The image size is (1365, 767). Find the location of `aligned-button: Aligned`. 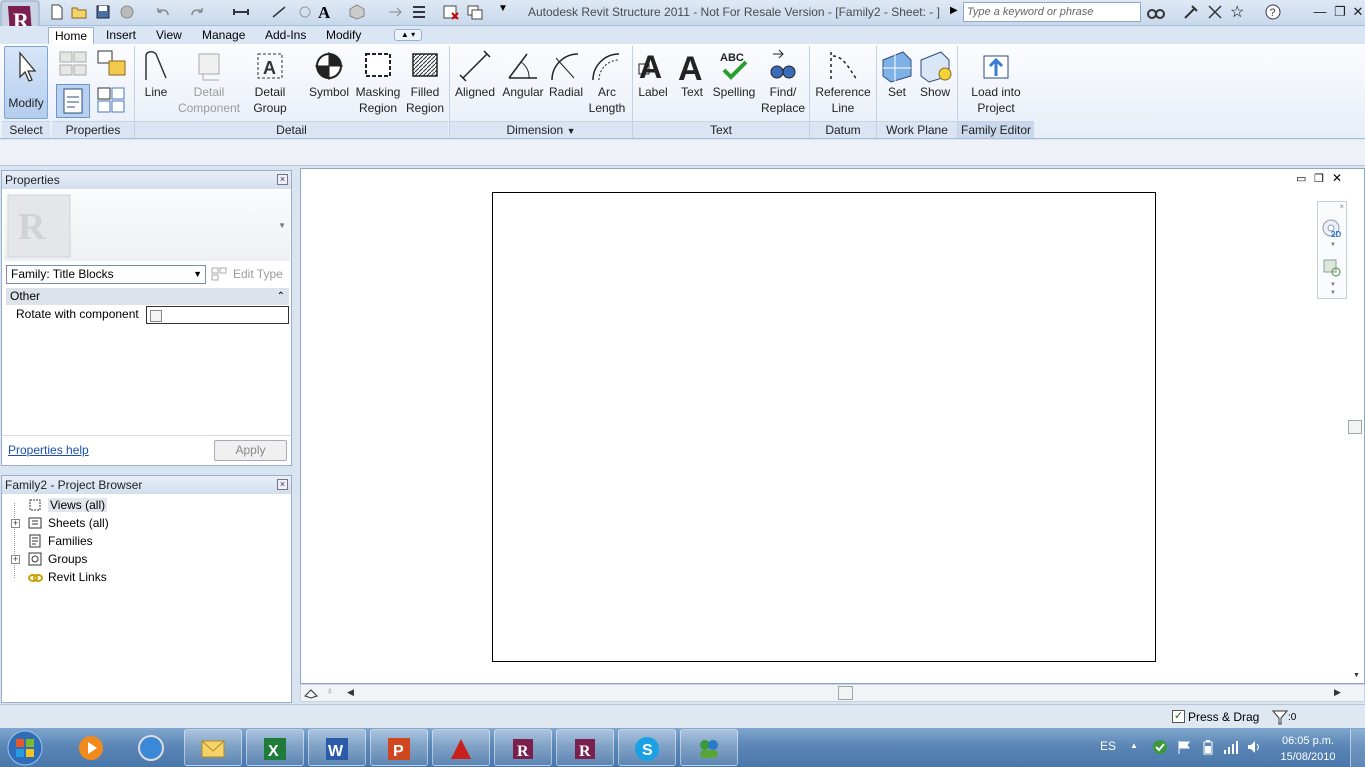

aligned-button: Aligned is located at coordinates (475, 73).